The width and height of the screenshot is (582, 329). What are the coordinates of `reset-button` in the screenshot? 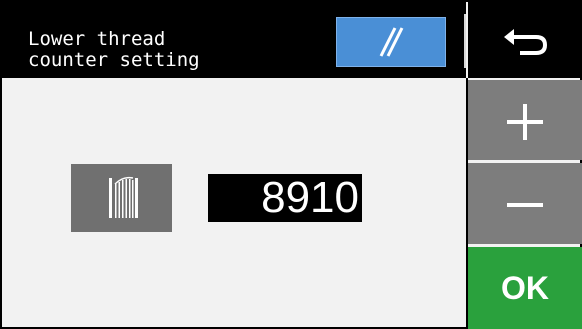 It's located at (391, 42).